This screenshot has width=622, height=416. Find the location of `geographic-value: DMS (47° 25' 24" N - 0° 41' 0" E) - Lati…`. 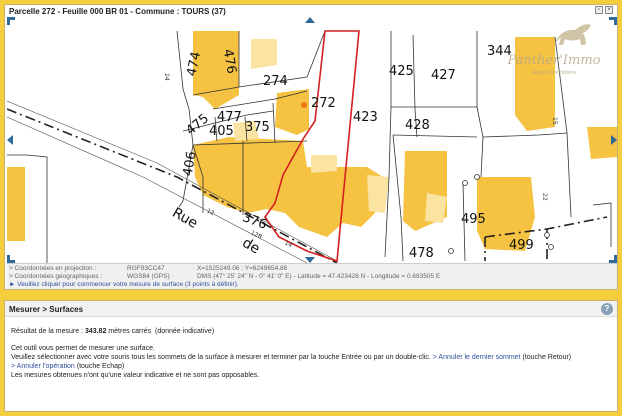

geographic-value: DMS (47° 25' 24" N - 0° 41' 0" E) - Lati… is located at coordinates (319, 276).